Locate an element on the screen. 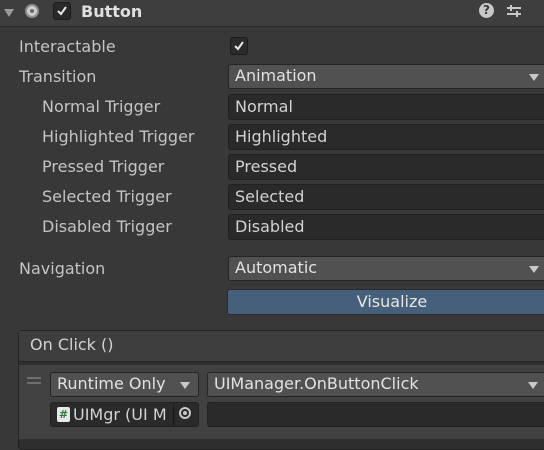 The width and height of the screenshot is (544, 450). navigation-dropdown: Automatic is located at coordinates (386, 268).